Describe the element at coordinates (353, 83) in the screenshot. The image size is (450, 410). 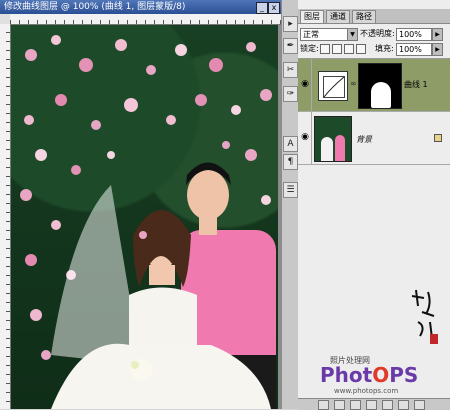
I see `link-chain-icon: ∞` at that location.